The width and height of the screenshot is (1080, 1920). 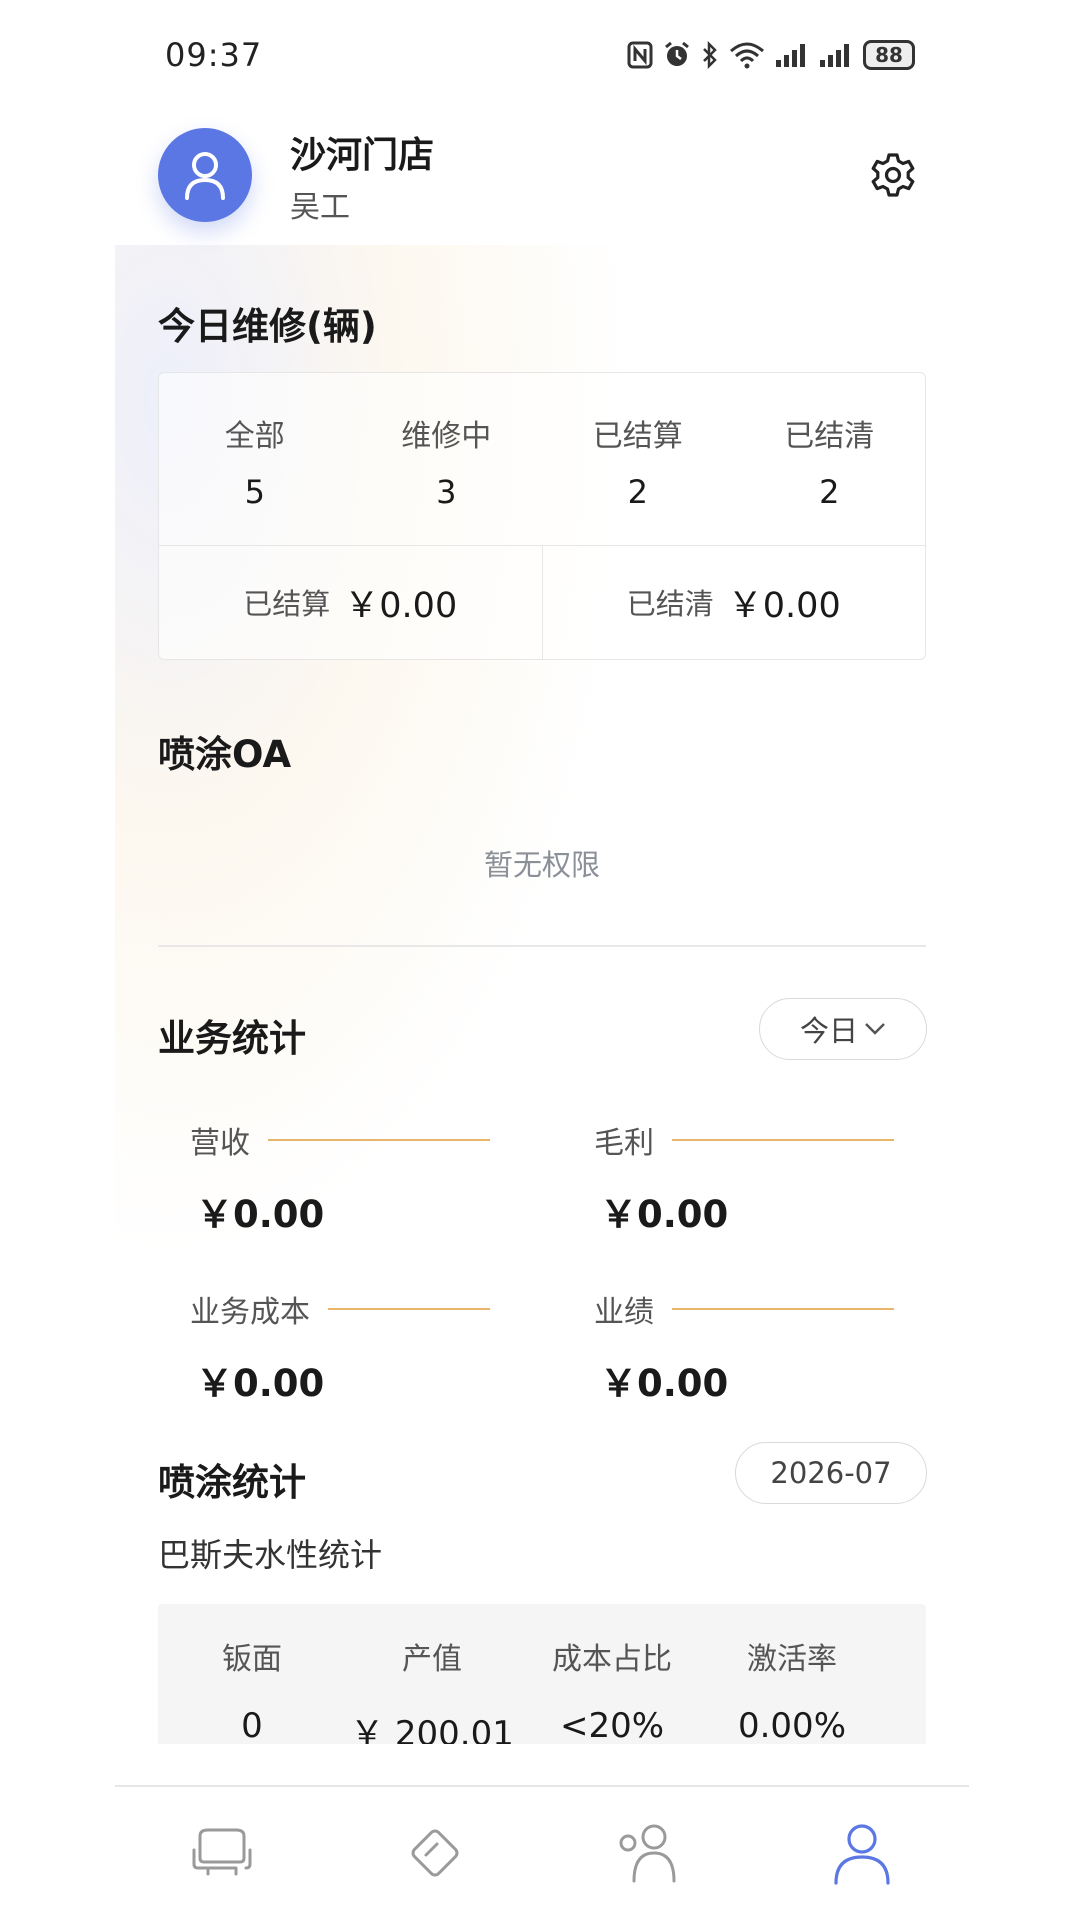 I want to click on battery-icon: 88, so click(x=889, y=55).